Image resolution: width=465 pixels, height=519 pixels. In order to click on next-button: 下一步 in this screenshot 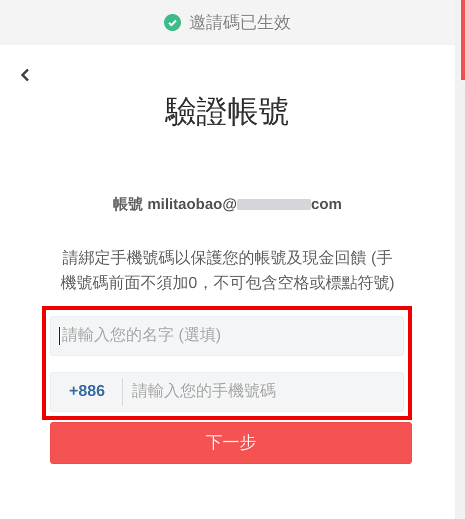, I will do `click(231, 443)`.